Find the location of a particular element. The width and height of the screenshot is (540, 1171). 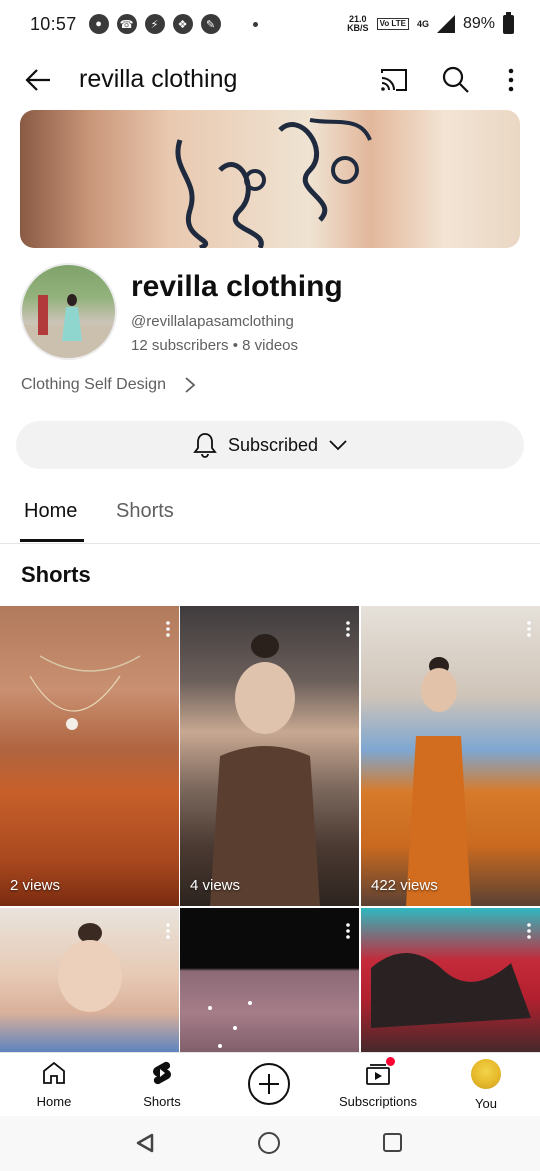

subscribed-button: Subscribed is located at coordinates (270, 445).